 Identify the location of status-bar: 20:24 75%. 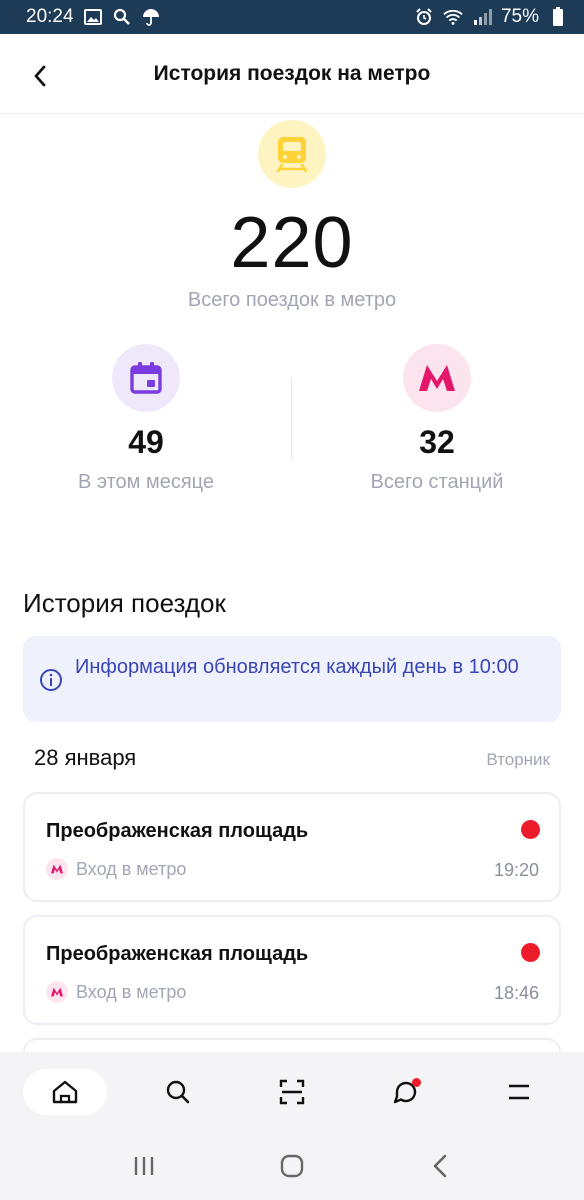
(292, 17).